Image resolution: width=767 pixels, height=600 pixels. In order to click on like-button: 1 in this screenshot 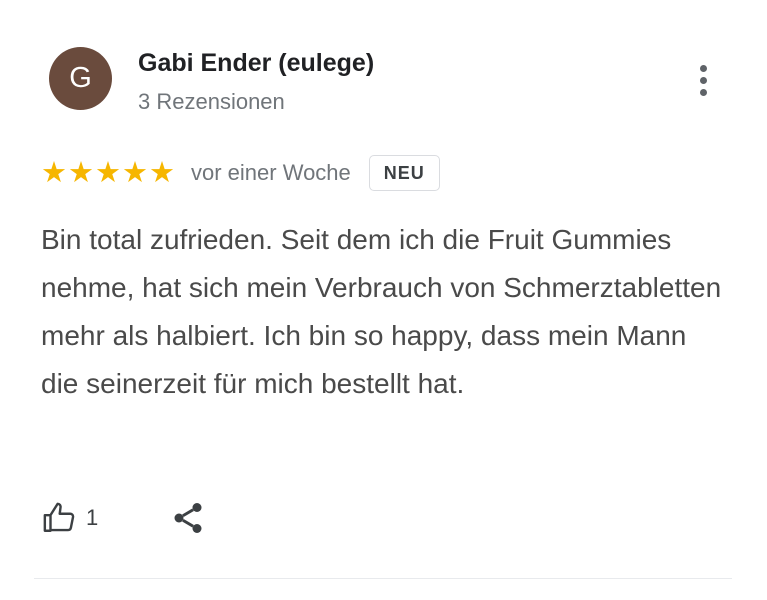, I will do `click(70, 518)`.